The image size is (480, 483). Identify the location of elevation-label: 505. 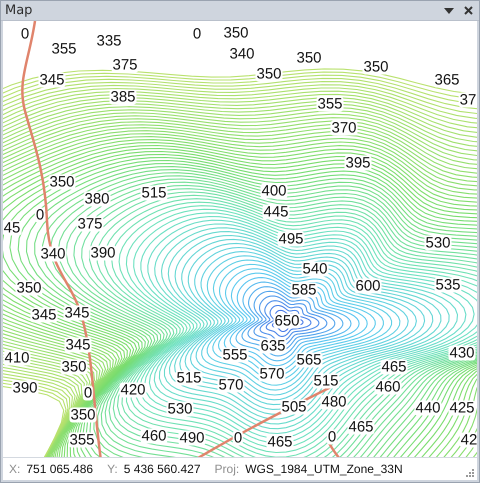
(294, 407).